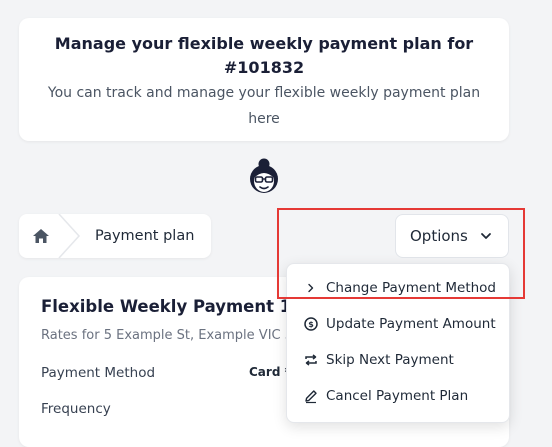 This screenshot has width=552, height=447. I want to click on menu-item-label: Cancel Payment Plan, so click(397, 396).